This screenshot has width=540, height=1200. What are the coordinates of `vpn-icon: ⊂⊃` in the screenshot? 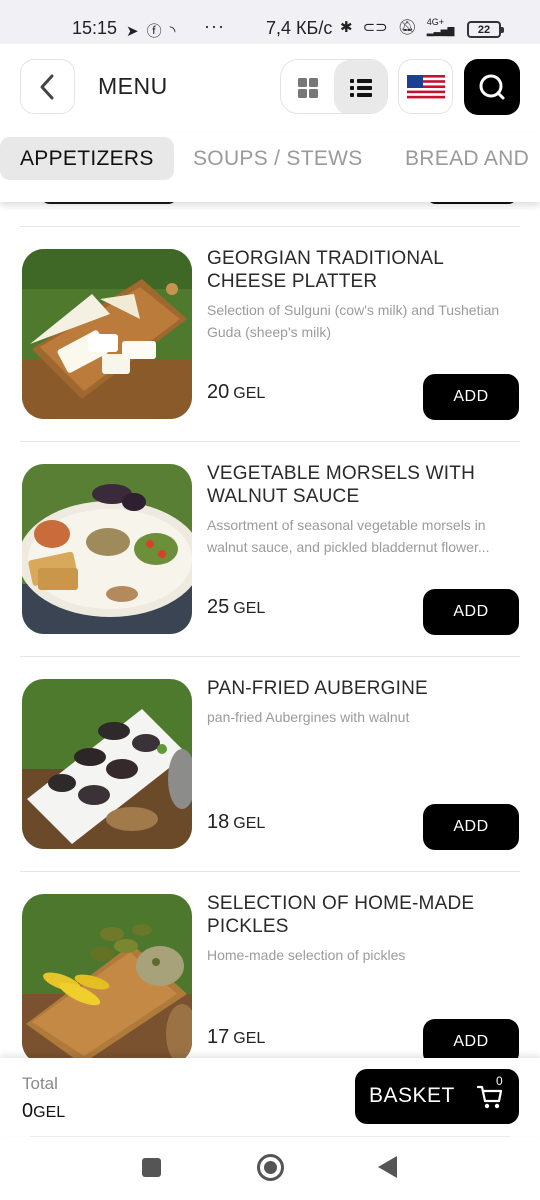 It's located at (375, 27).